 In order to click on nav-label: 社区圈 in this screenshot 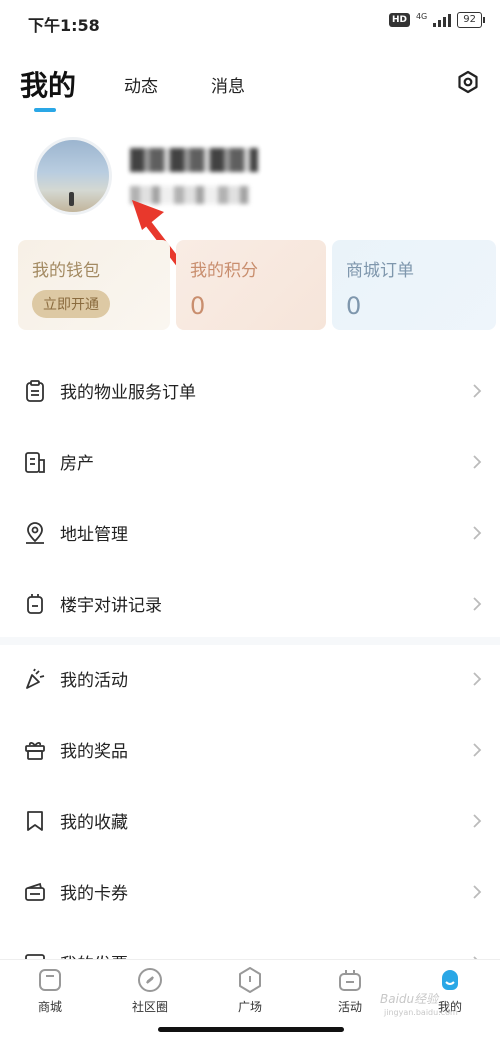, I will do `click(149, 1007)`.